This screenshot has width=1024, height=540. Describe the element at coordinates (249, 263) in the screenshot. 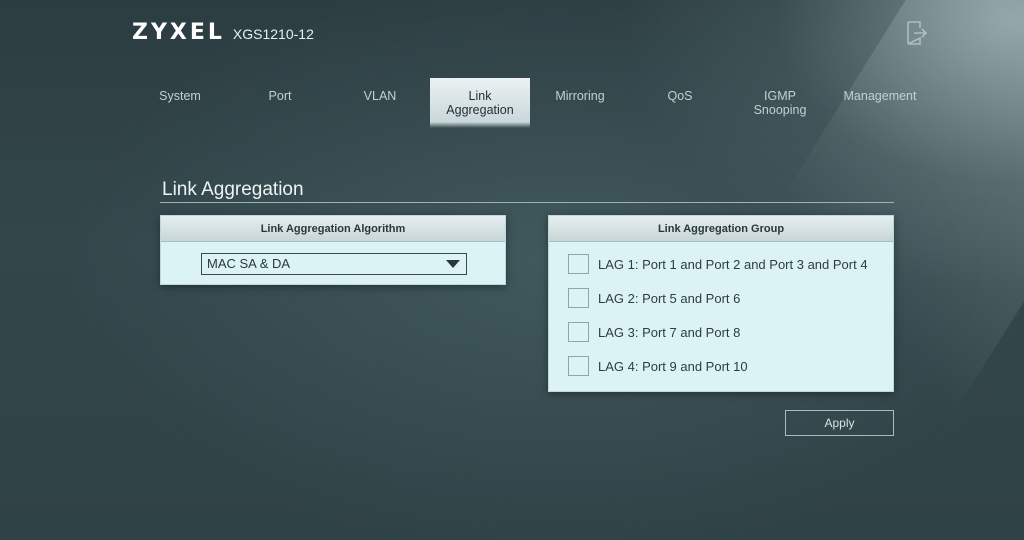

I see `algorithm-select-value: MAC SA & DA` at that location.